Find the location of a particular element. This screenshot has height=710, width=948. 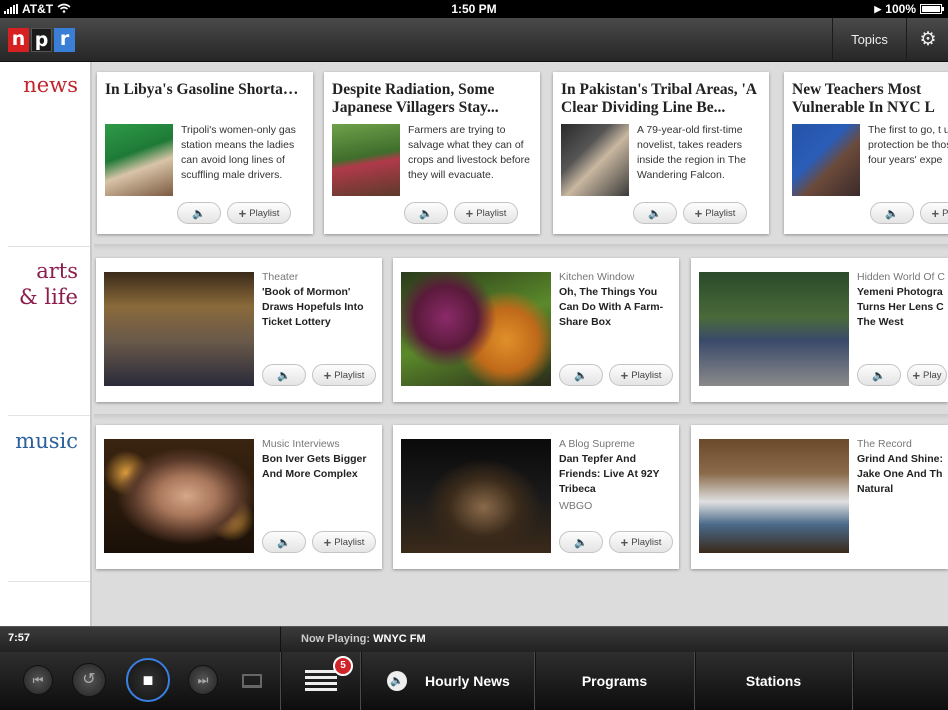

story-title: Bon Iver Gets Bigger And More Complex is located at coordinates (320, 467).